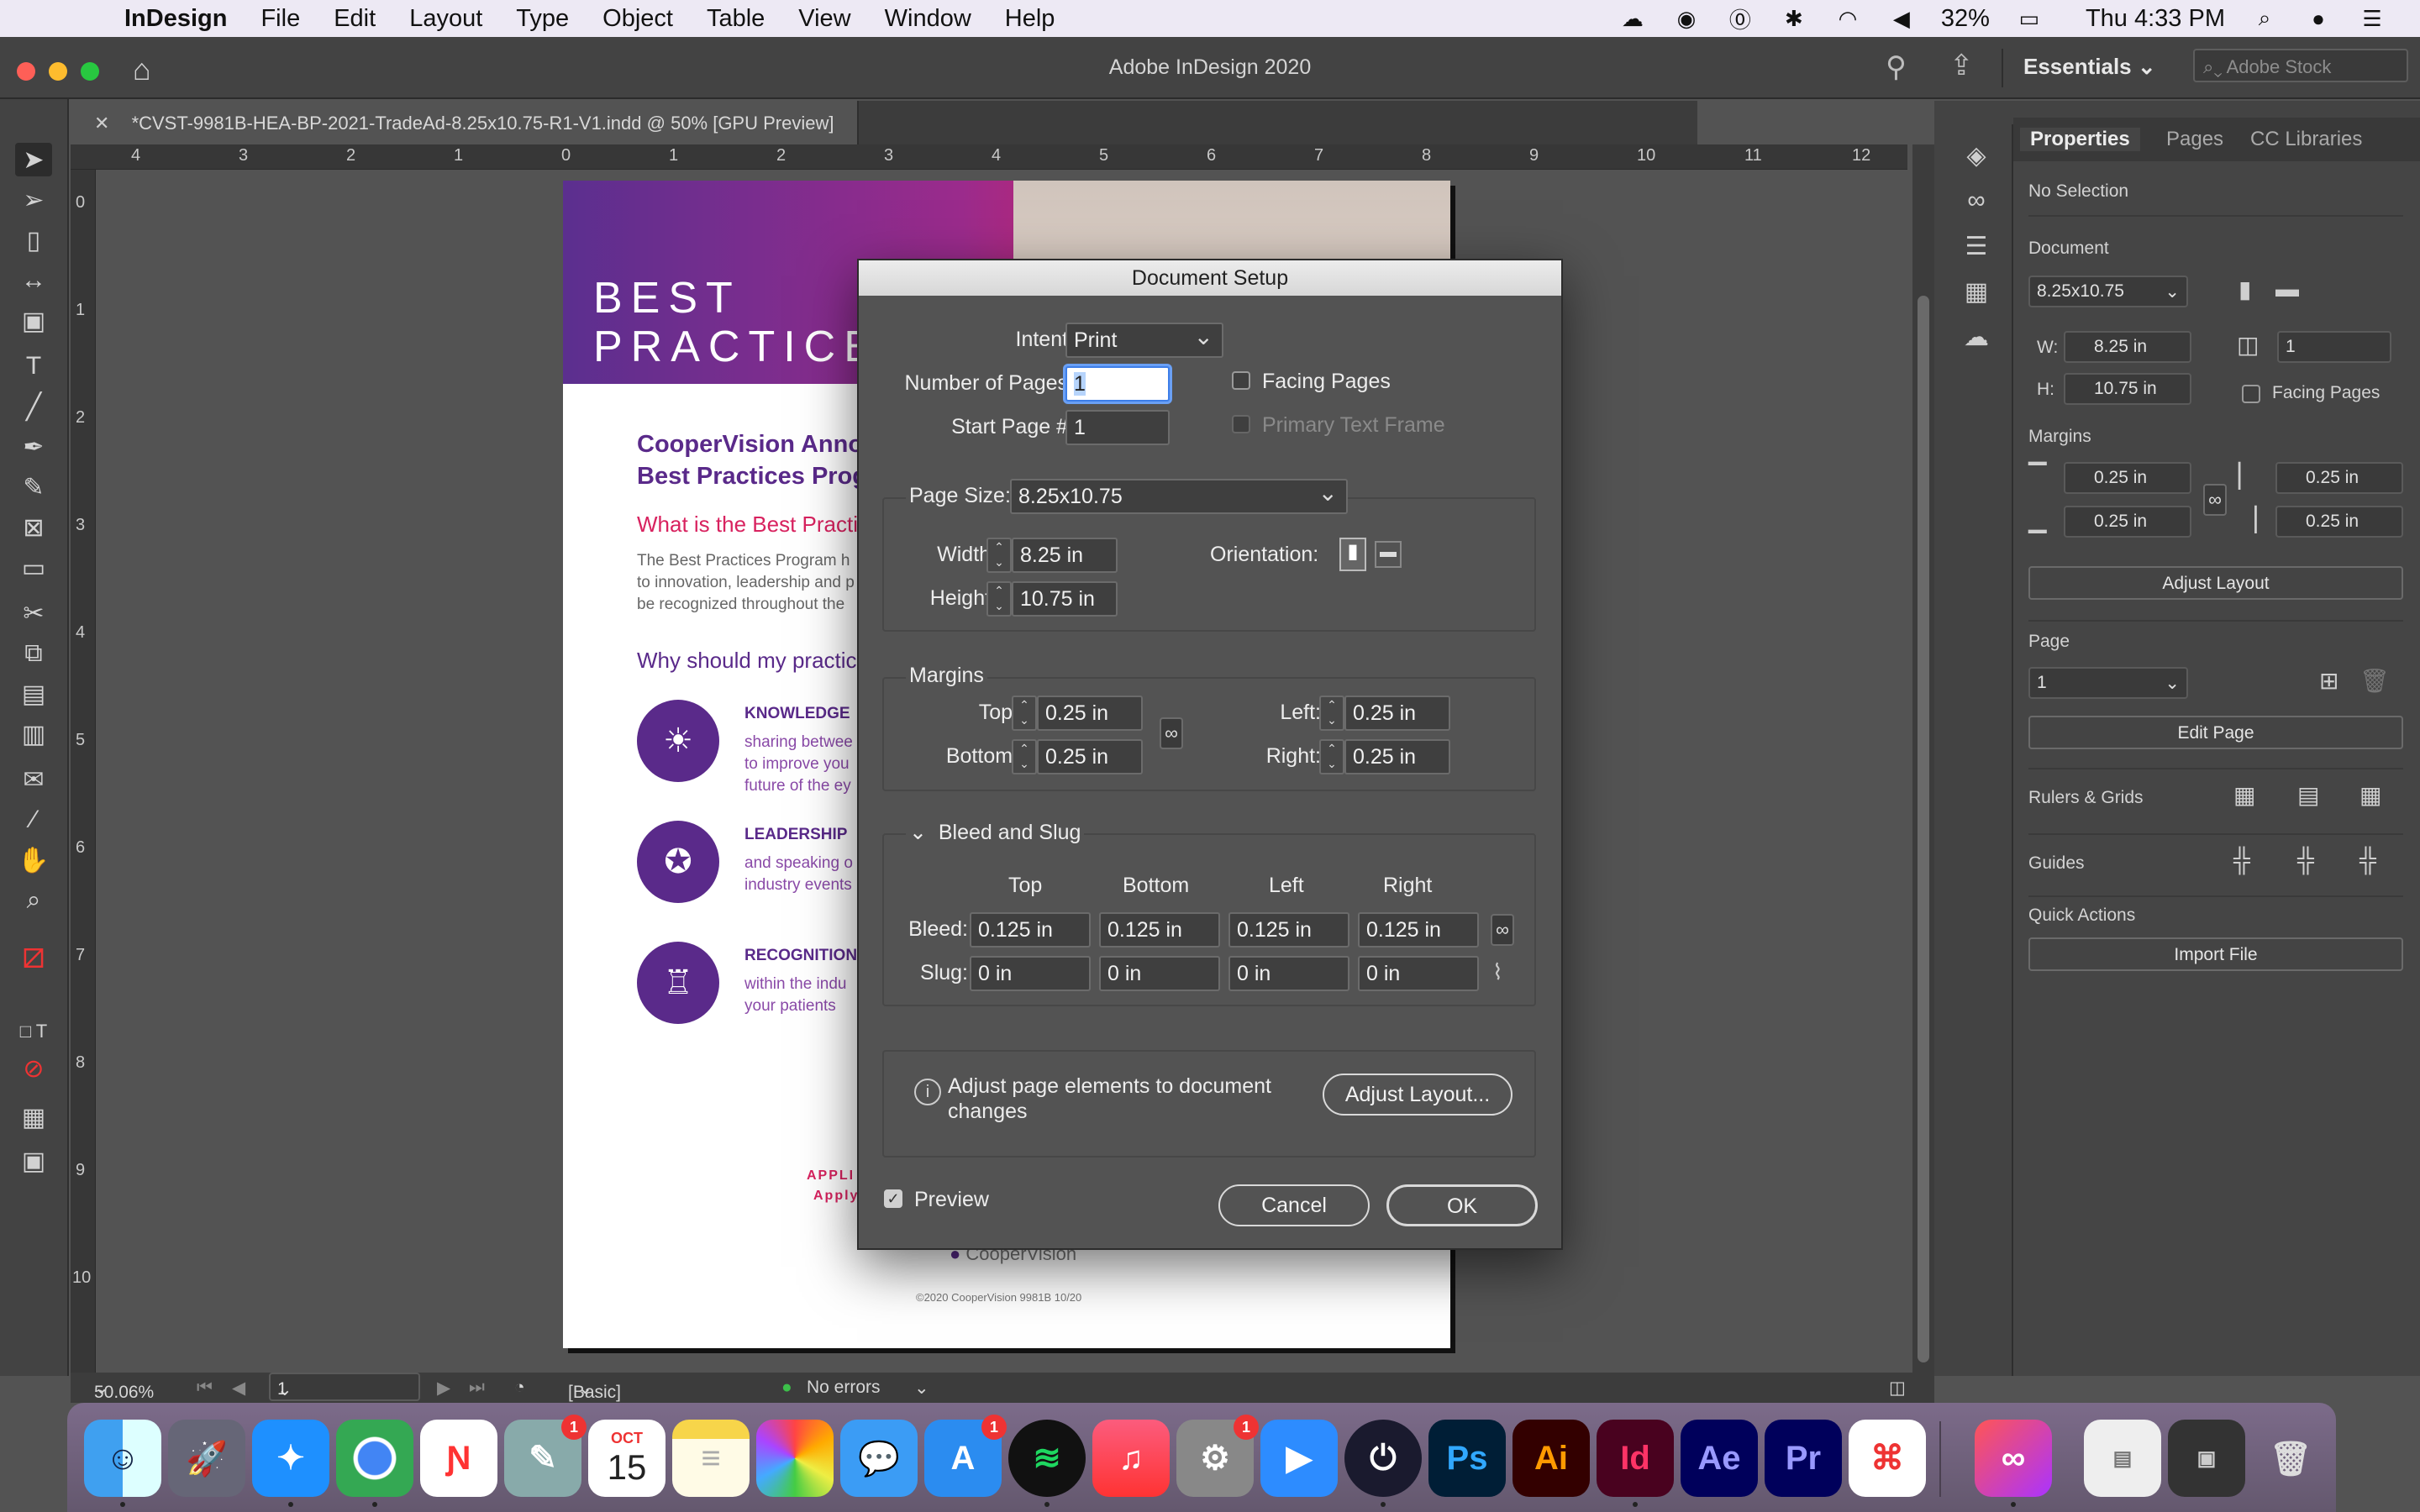 The image size is (2420, 1512). What do you see at coordinates (176, 19) in the screenshot?
I see `menu-app-name: InDesign` at bounding box center [176, 19].